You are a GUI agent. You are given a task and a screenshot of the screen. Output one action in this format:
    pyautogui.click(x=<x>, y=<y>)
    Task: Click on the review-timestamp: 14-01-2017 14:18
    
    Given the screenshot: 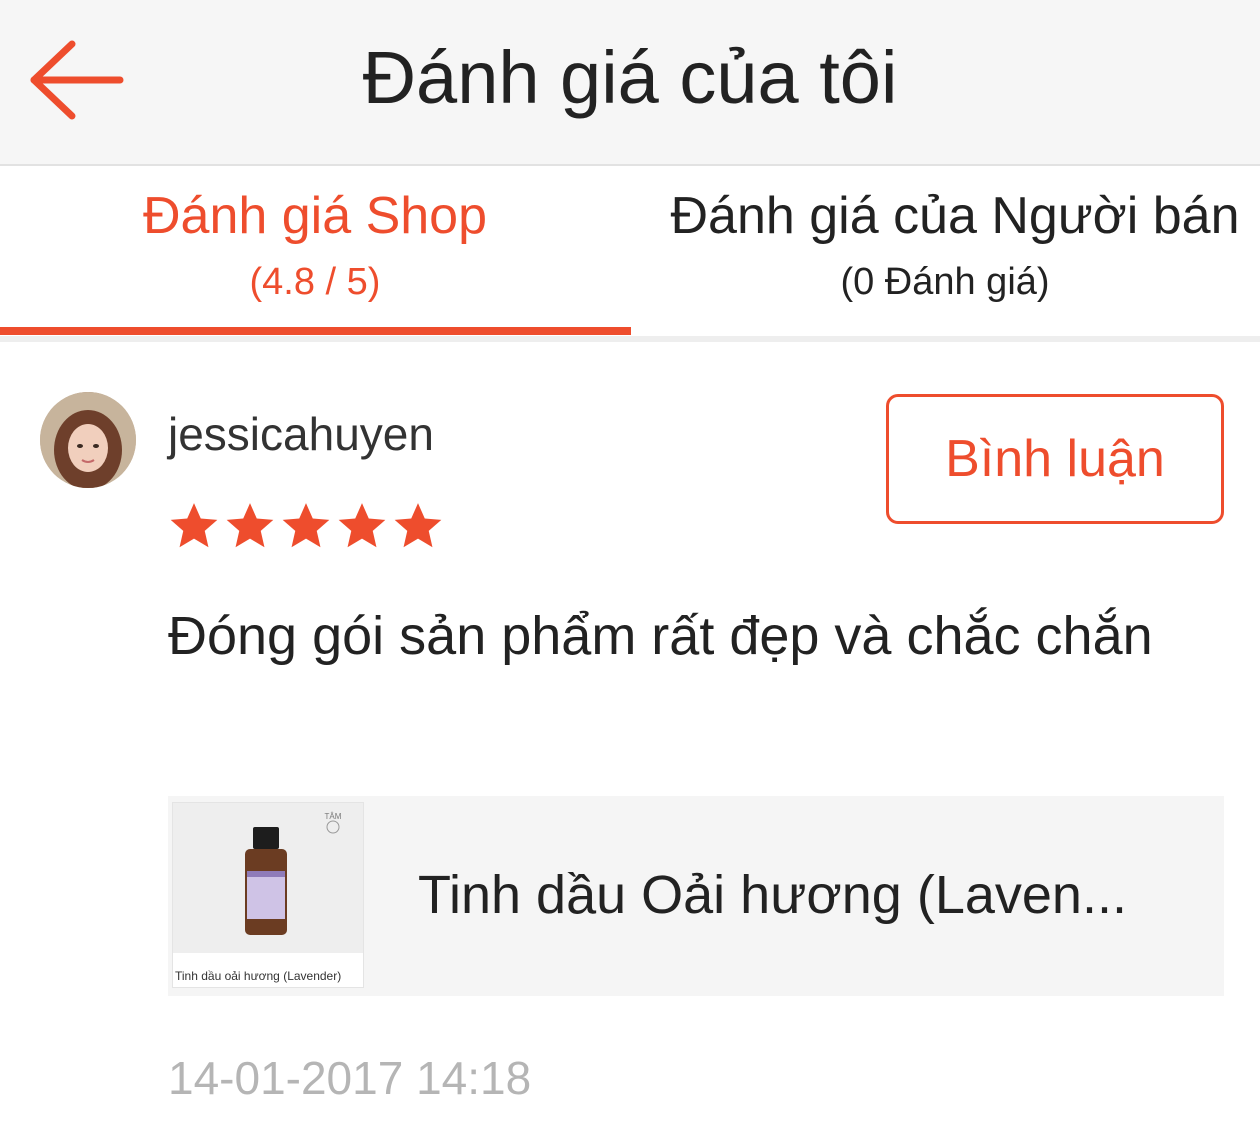 What is the action you would take?
    pyautogui.click(x=350, y=1078)
    